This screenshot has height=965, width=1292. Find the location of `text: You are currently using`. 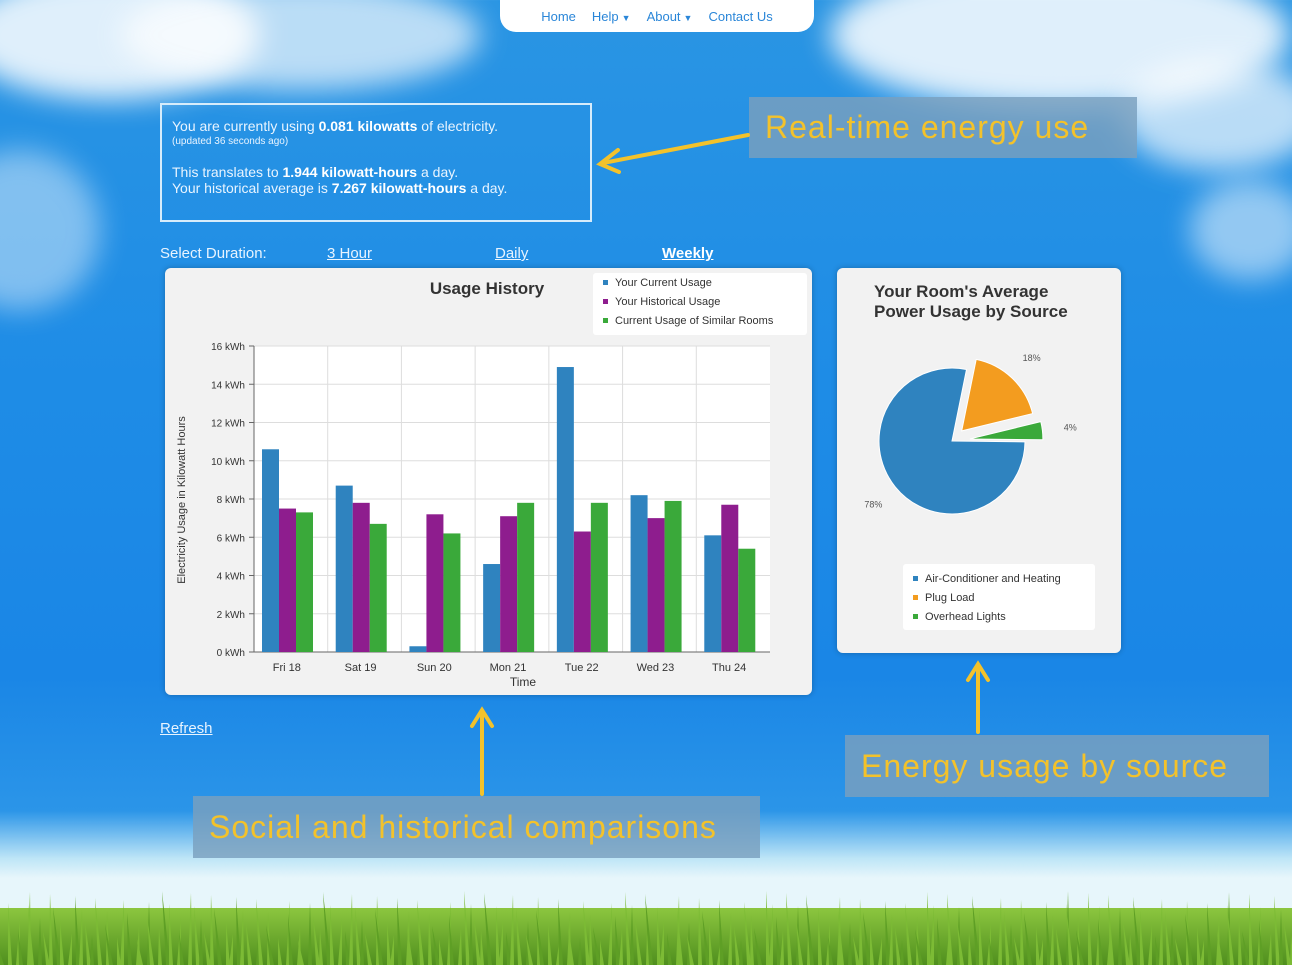

text: You are currently using is located at coordinates (245, 126).